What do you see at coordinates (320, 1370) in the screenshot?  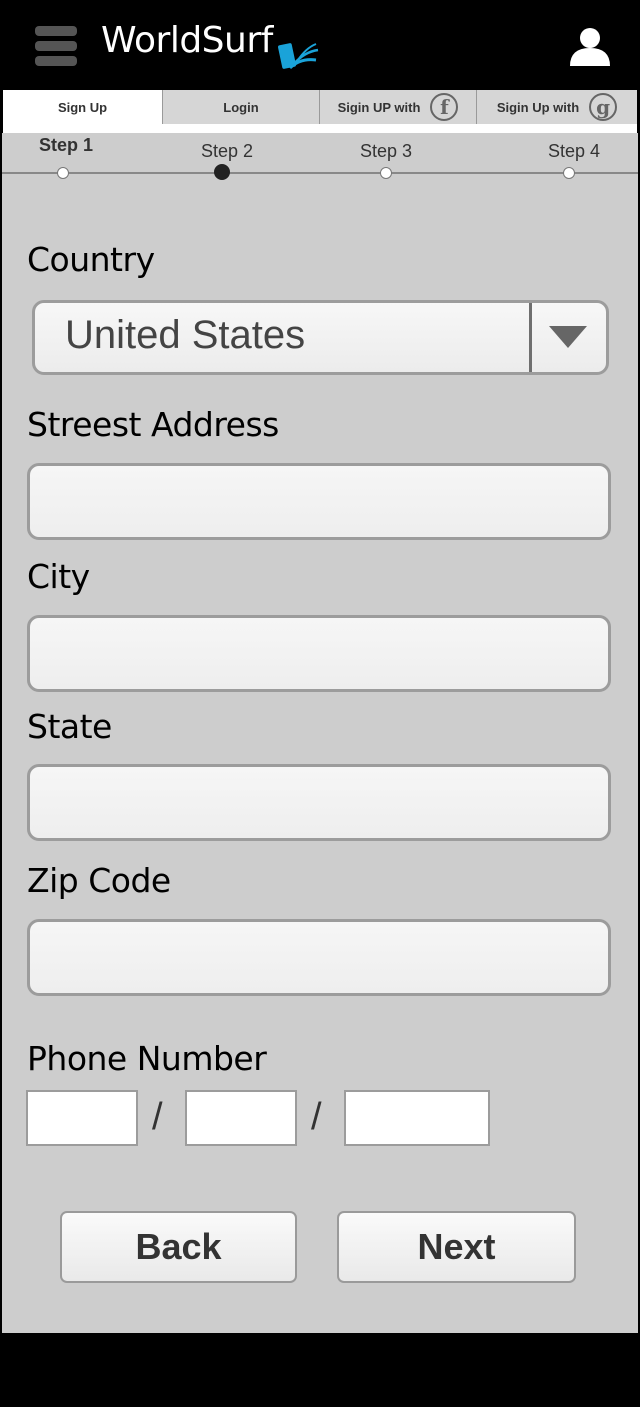 I see `bottom-bar` at bounding box center [320, 1370].